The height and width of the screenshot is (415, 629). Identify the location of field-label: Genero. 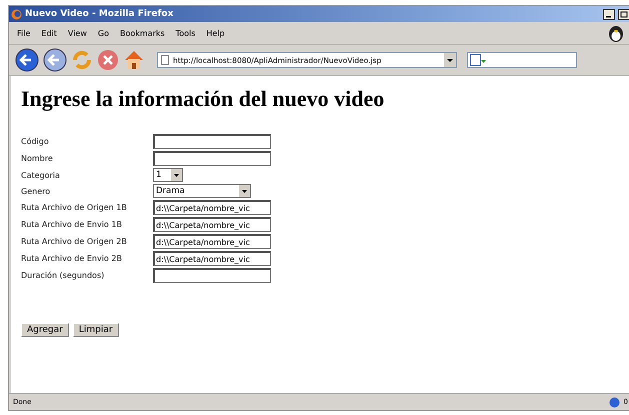
(36, 191).